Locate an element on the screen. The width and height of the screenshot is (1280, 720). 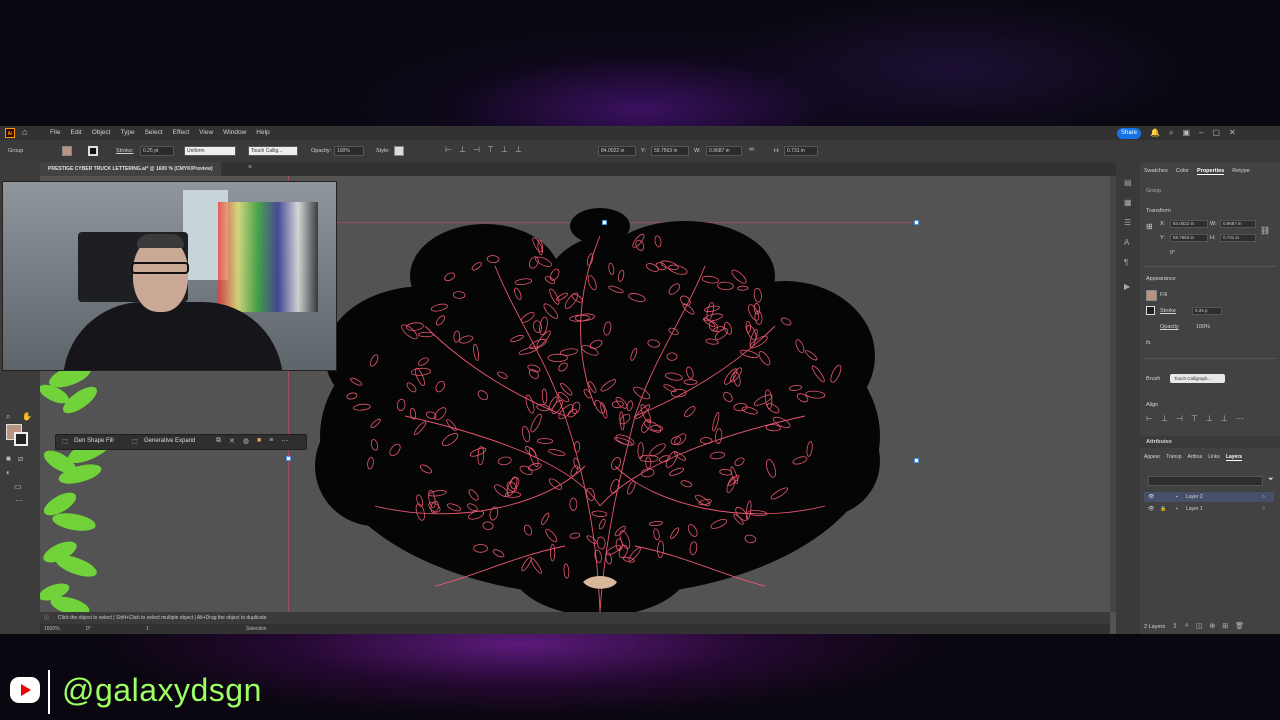
bounding-handle-left is located at coordinates (288, 458).